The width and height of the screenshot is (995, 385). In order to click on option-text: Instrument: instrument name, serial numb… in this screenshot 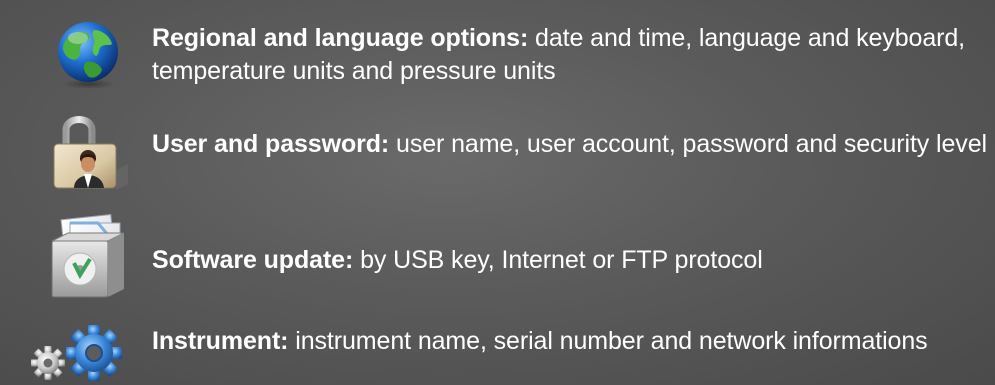, I will do `click(569, 341)`.